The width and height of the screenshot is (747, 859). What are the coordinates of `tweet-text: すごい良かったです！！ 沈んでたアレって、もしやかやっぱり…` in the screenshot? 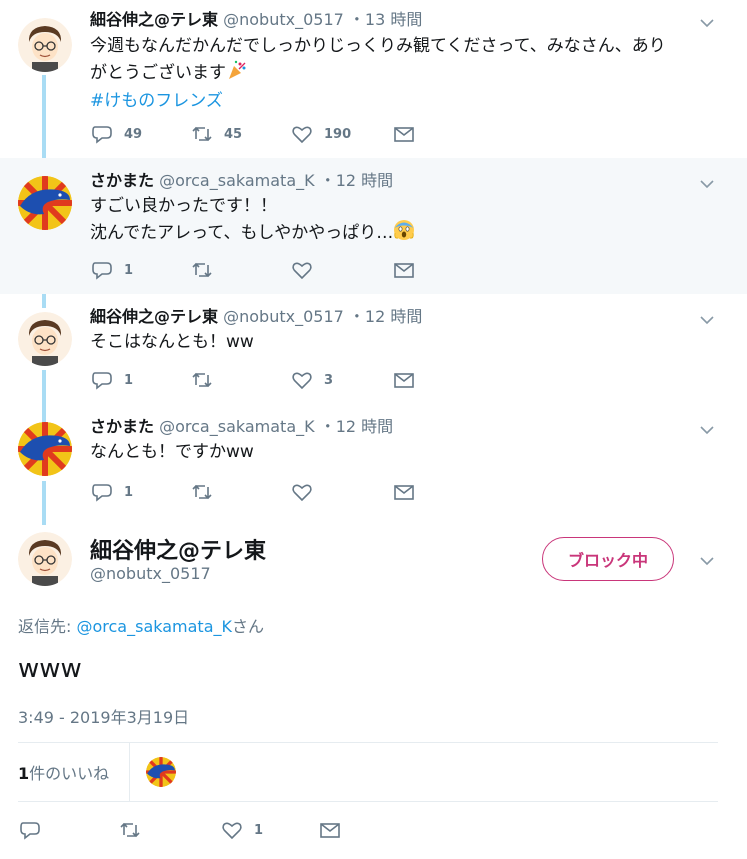 It's located at (252, 221).